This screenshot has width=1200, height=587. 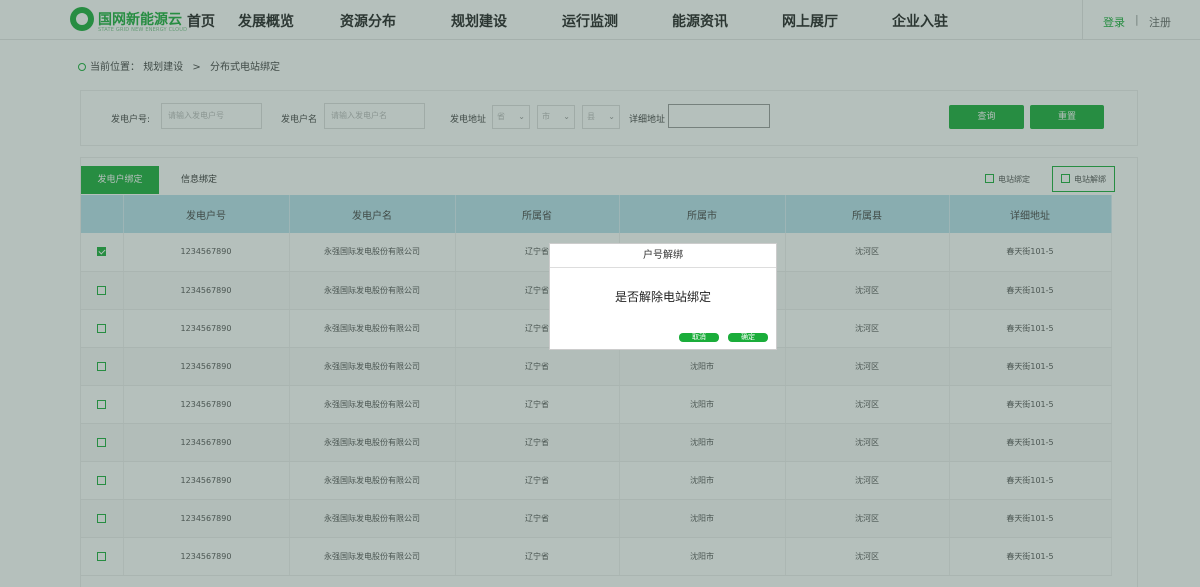 I want to click on confirm-button: 确定, so click(x=748, y=337).